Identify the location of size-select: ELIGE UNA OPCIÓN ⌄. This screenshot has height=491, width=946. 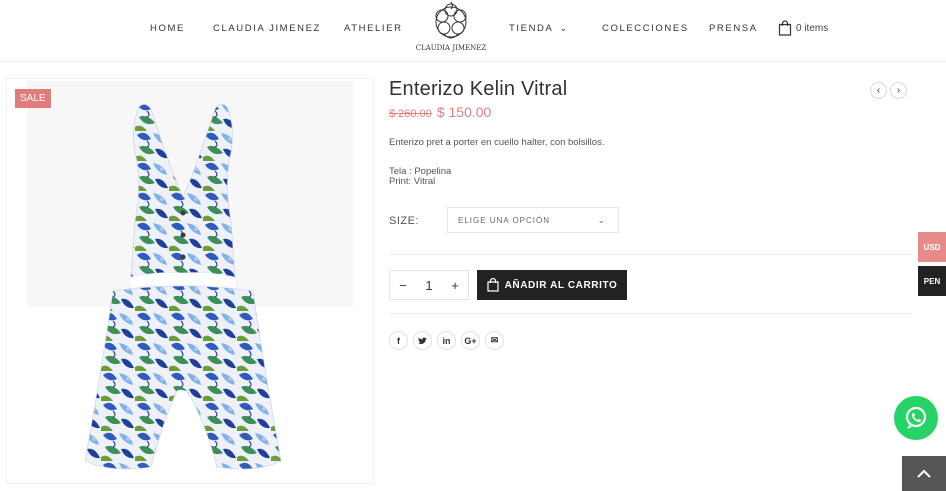
(533, 220).